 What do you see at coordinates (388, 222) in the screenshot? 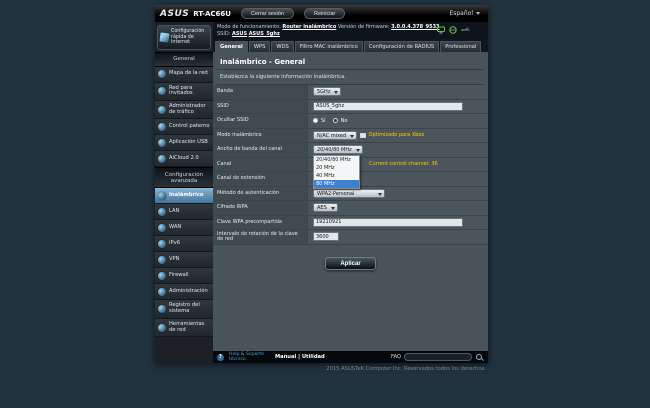
I see `wpa-key-input` at bounding box center [388, 222].